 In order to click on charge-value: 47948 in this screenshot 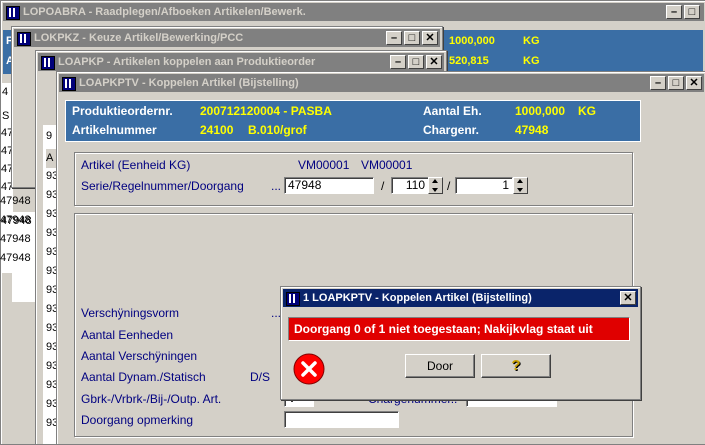, I will do `click(532, 130)`.